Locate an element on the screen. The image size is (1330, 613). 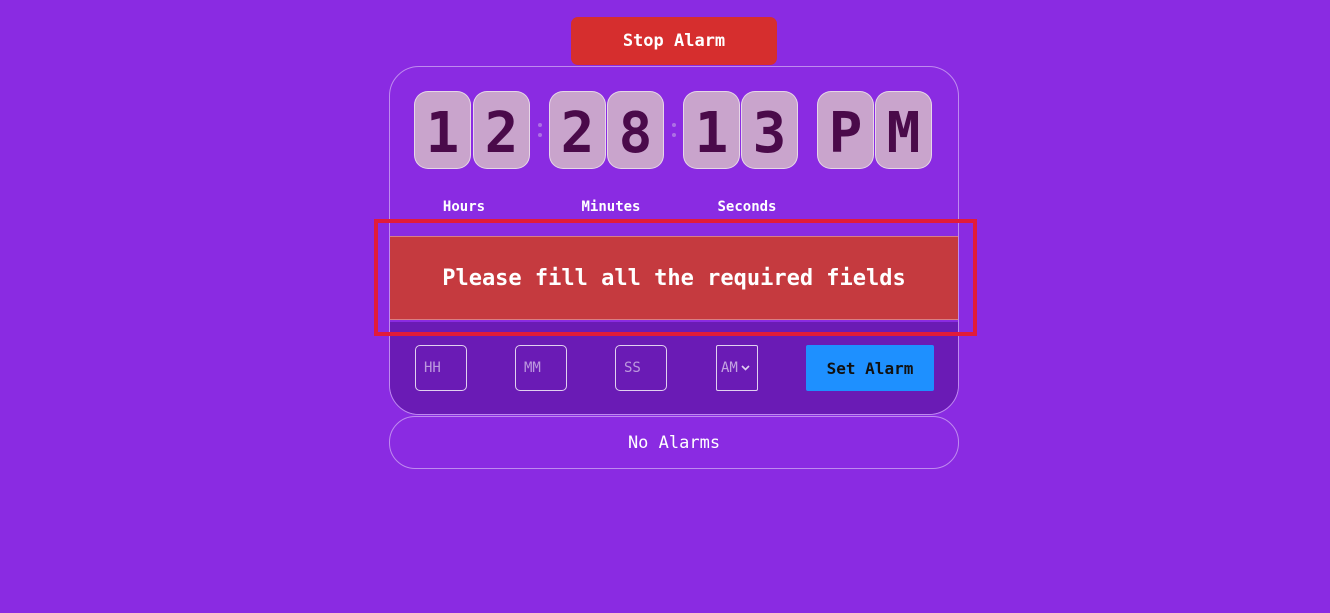
meridiem-letter-1: P is located at coordinates (845, 130).